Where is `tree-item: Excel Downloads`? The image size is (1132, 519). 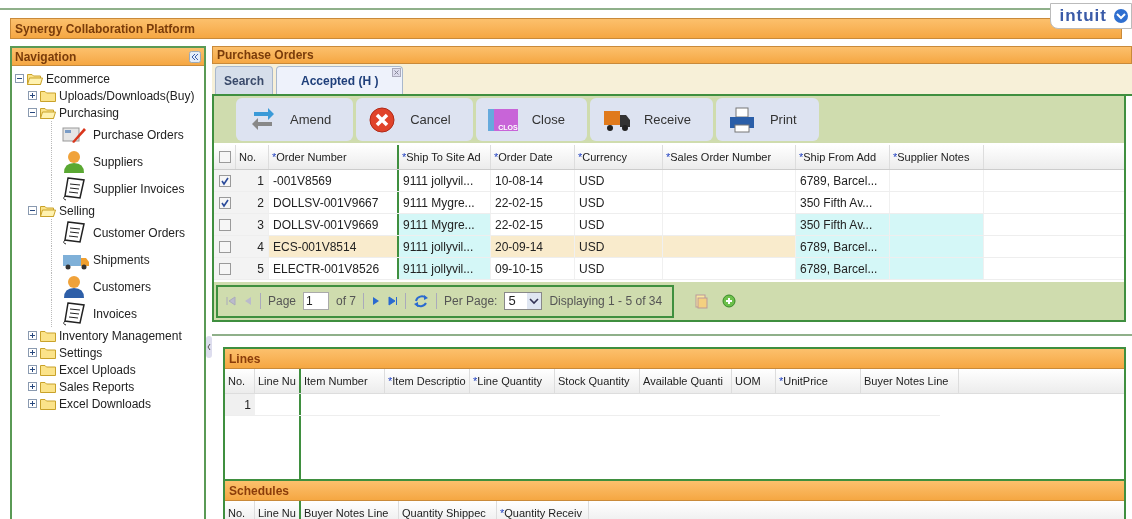 tree-item: Excel Downloads is located at coordinates (105, 403).